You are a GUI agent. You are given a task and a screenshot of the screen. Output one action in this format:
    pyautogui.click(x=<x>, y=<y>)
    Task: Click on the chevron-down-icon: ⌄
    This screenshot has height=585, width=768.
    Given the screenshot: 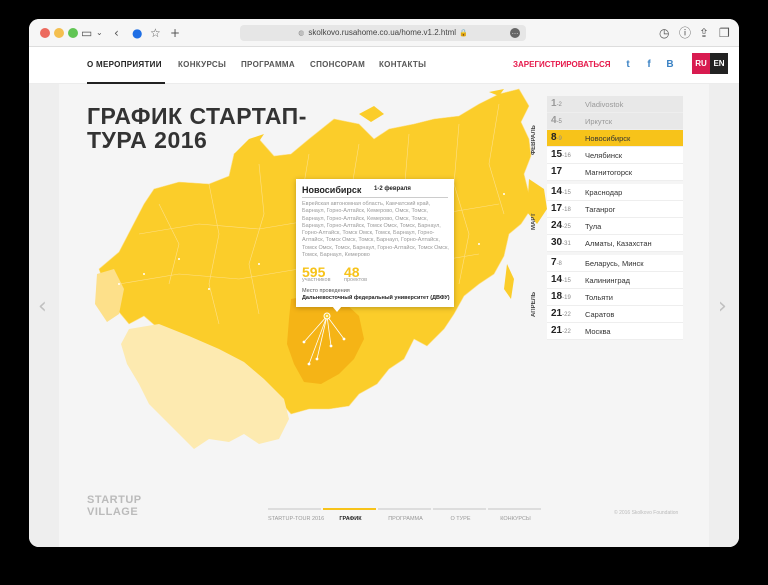 What is the action you would take?
    pyautogui.click(x=99, y=33)
    